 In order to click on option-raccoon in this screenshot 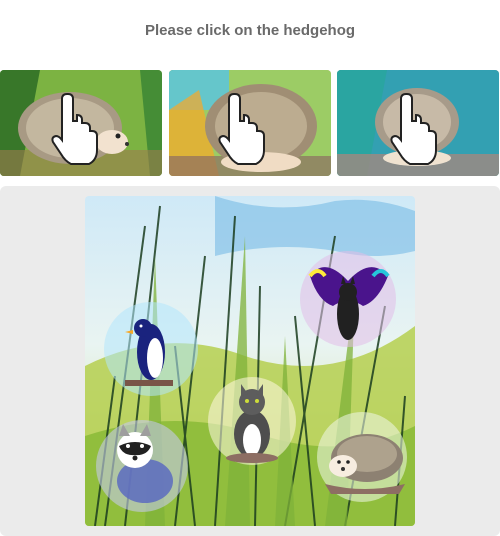, I will do `click(142, 466)`.